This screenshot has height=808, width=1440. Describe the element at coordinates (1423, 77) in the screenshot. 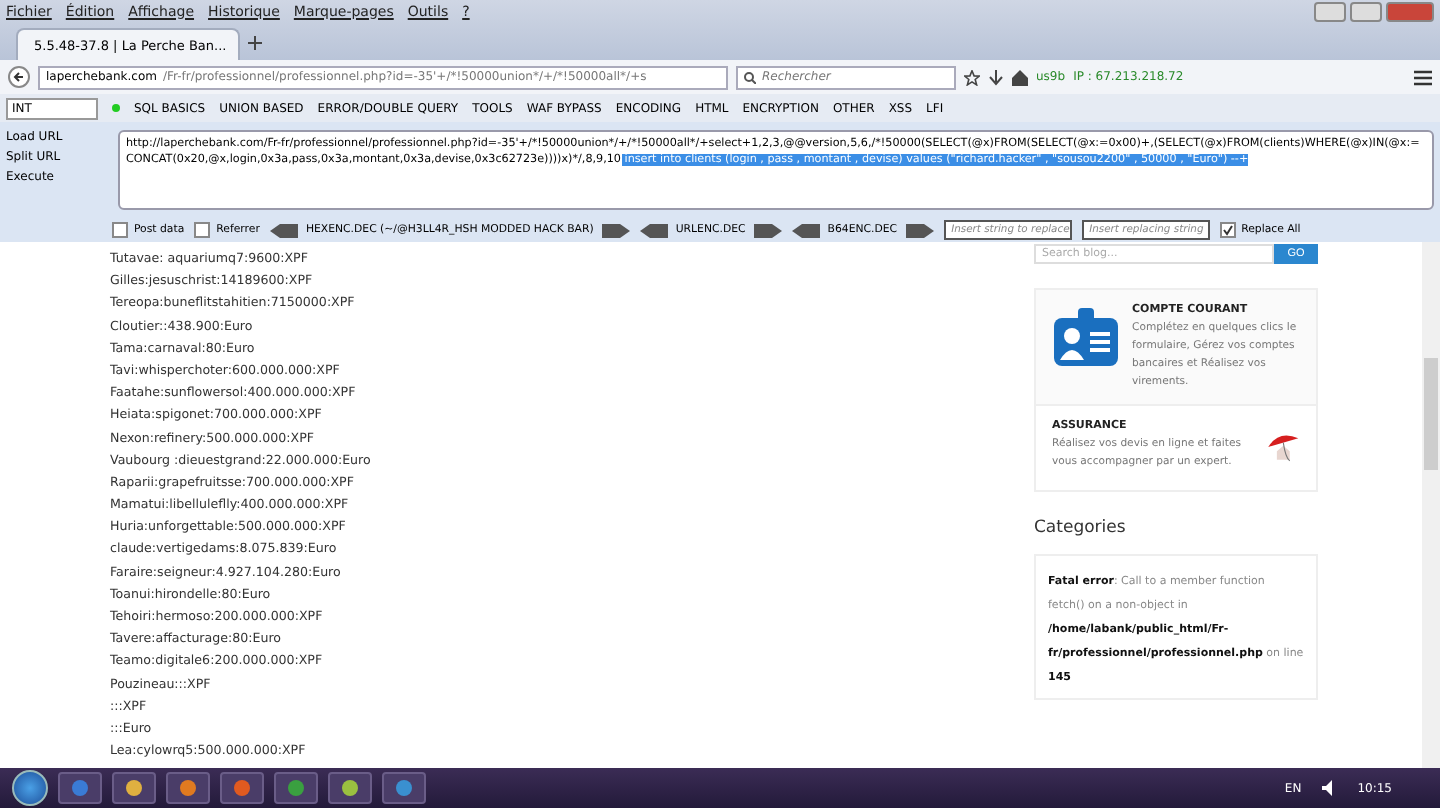

I see `menu-icon` at that location.